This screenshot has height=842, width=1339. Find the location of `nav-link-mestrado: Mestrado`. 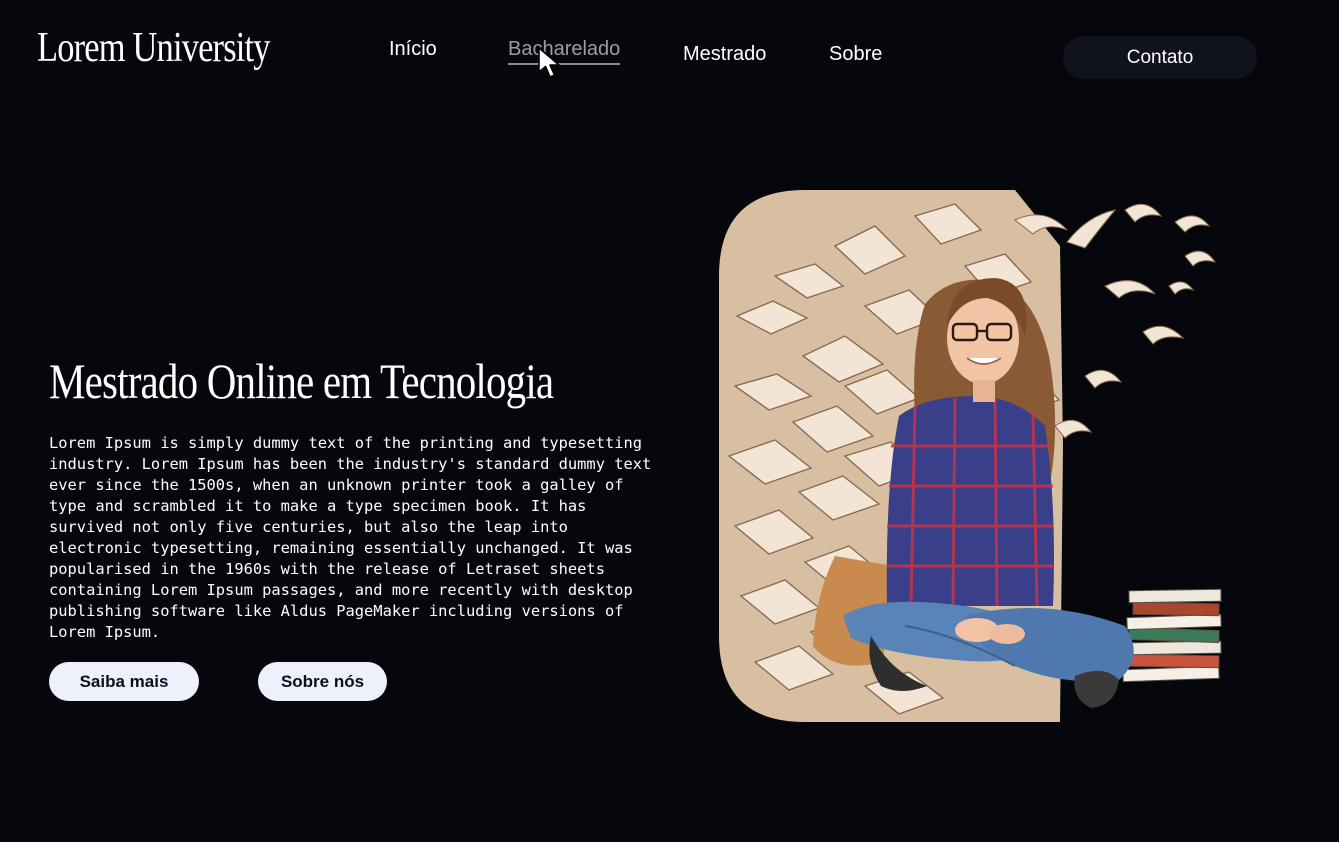

nav-link-mestrado: Mestrado is located at coordinates (724, 54).